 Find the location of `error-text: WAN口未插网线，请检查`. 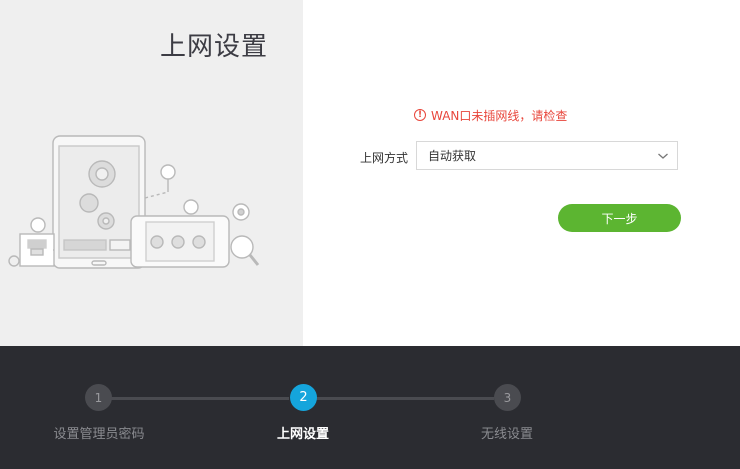

error-text: WAN口未插网线，请检查 is located at coordinates (499, 115).